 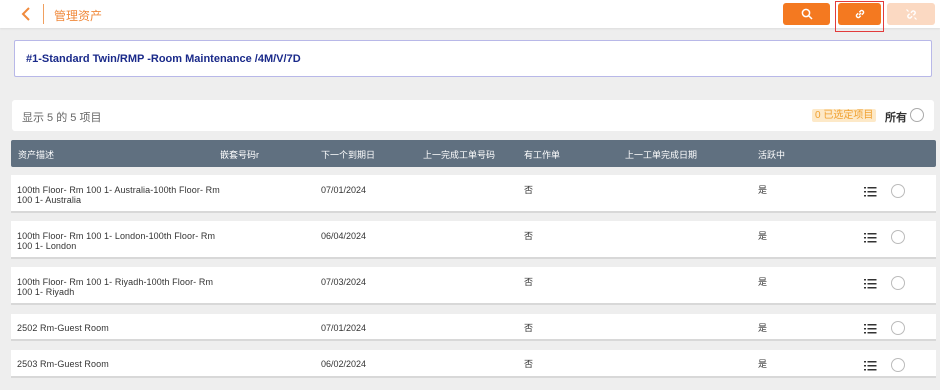 What do you see at coordinates (63, 364) in the screenshot?
I see `asset-description: 2503 Rm-Guest Room` at bounding box center [63, 364].